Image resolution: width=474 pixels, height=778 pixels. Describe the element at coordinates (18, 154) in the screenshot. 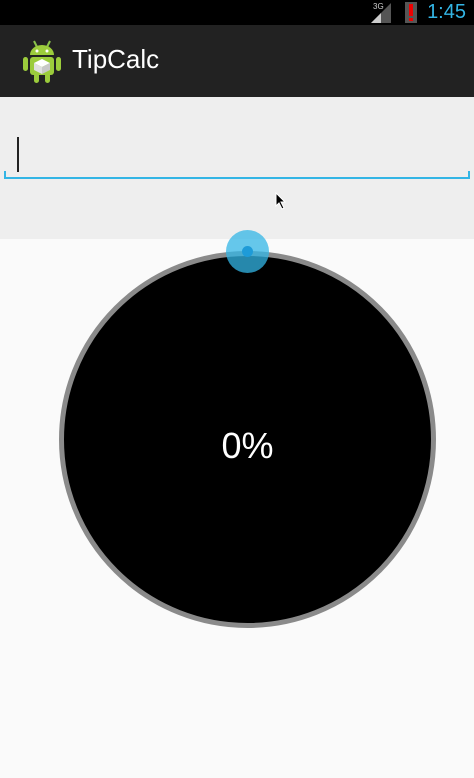

I see `text-caret` at that location.